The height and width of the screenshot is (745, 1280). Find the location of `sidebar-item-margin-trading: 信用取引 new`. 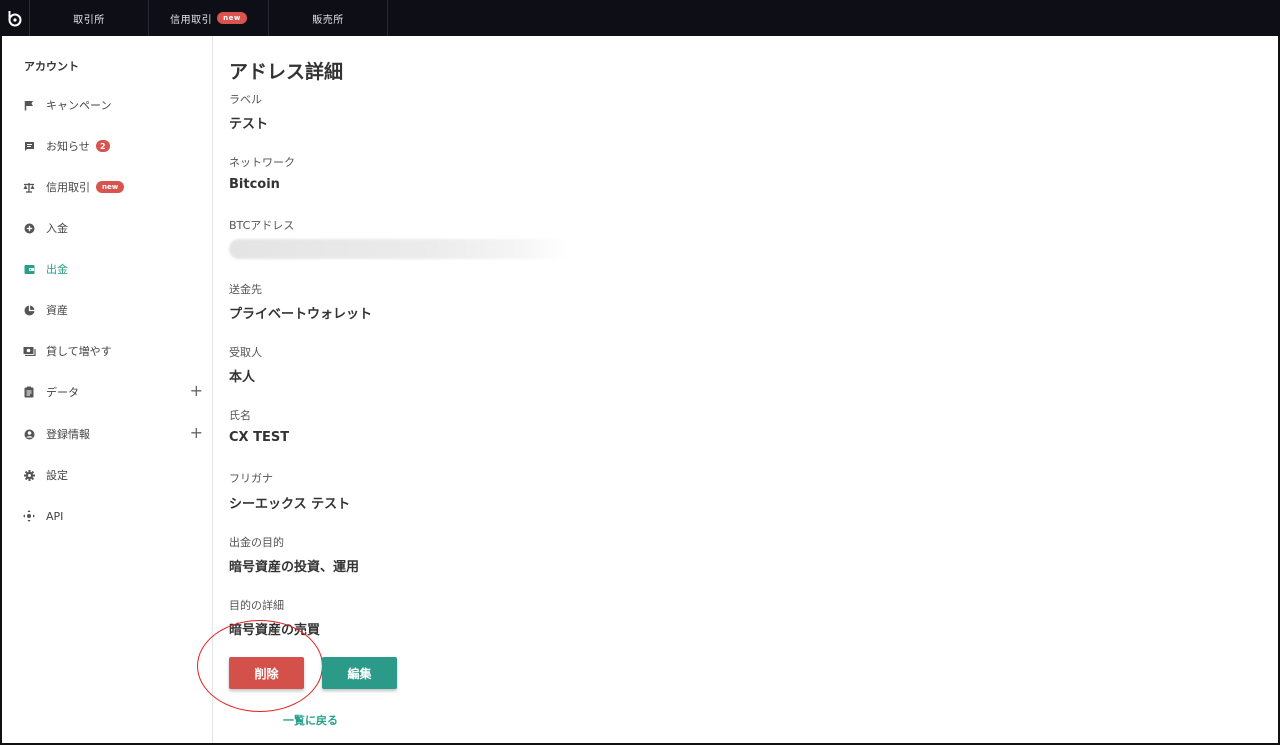

sidebar-item-margin-trading: 信用取引 new is located at coordinates (114, 187).